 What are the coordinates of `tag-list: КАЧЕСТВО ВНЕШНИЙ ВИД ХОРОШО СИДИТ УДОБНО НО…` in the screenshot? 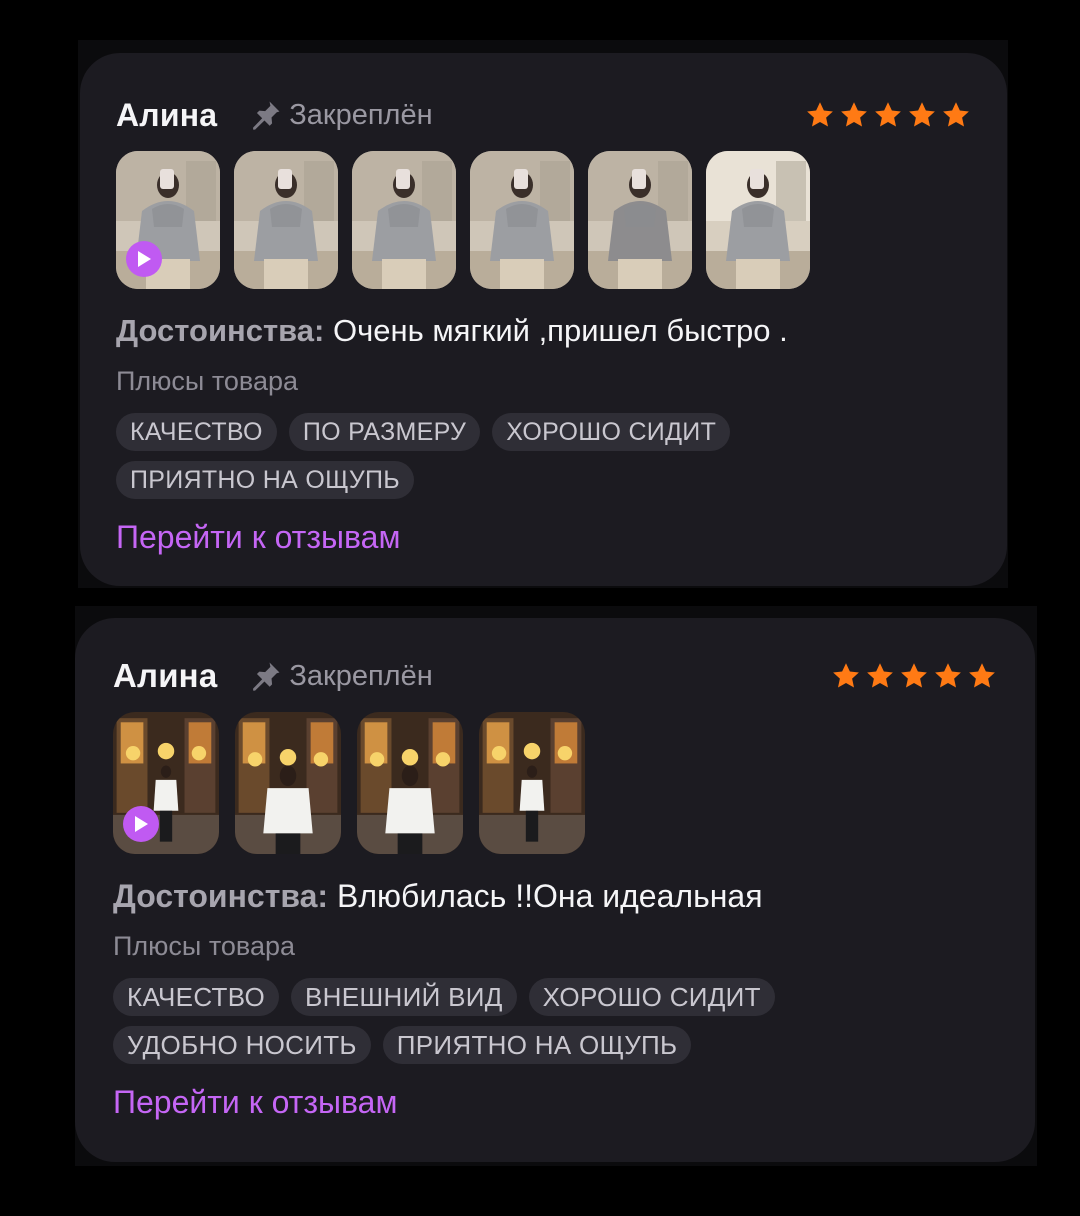 It's located at (555, 1021).